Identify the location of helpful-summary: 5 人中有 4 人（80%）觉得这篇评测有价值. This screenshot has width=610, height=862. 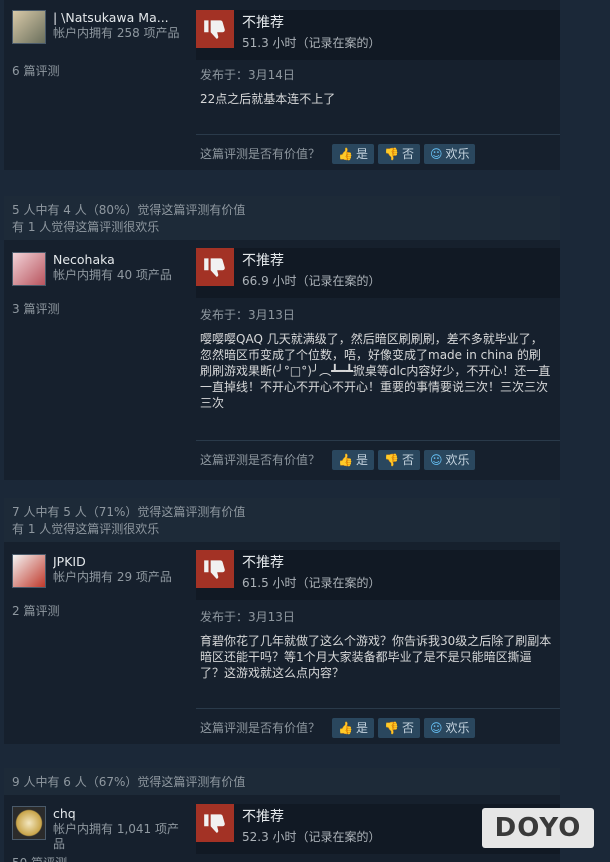
(129, 210).